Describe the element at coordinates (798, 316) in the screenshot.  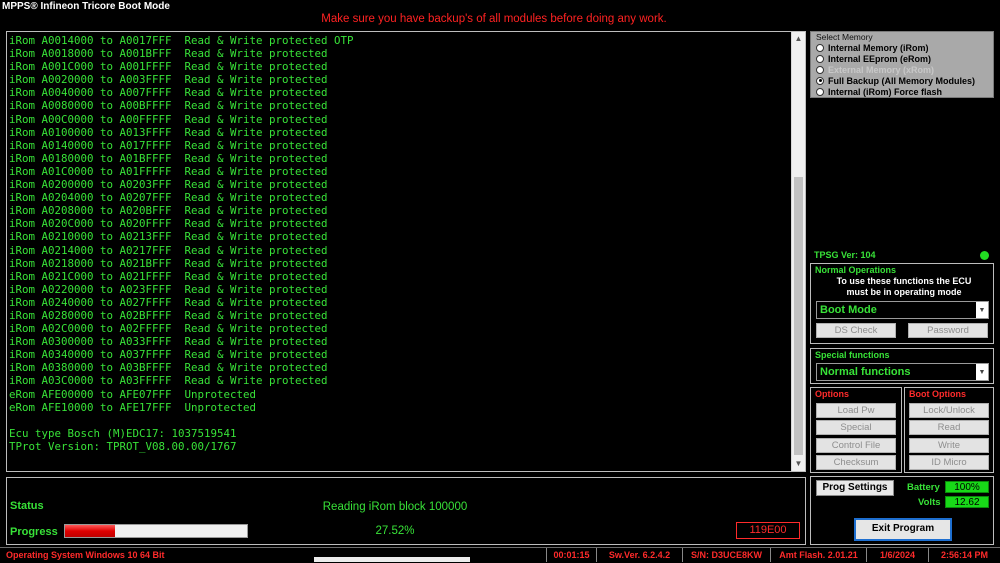
I see `scroll-thumb` at that location.